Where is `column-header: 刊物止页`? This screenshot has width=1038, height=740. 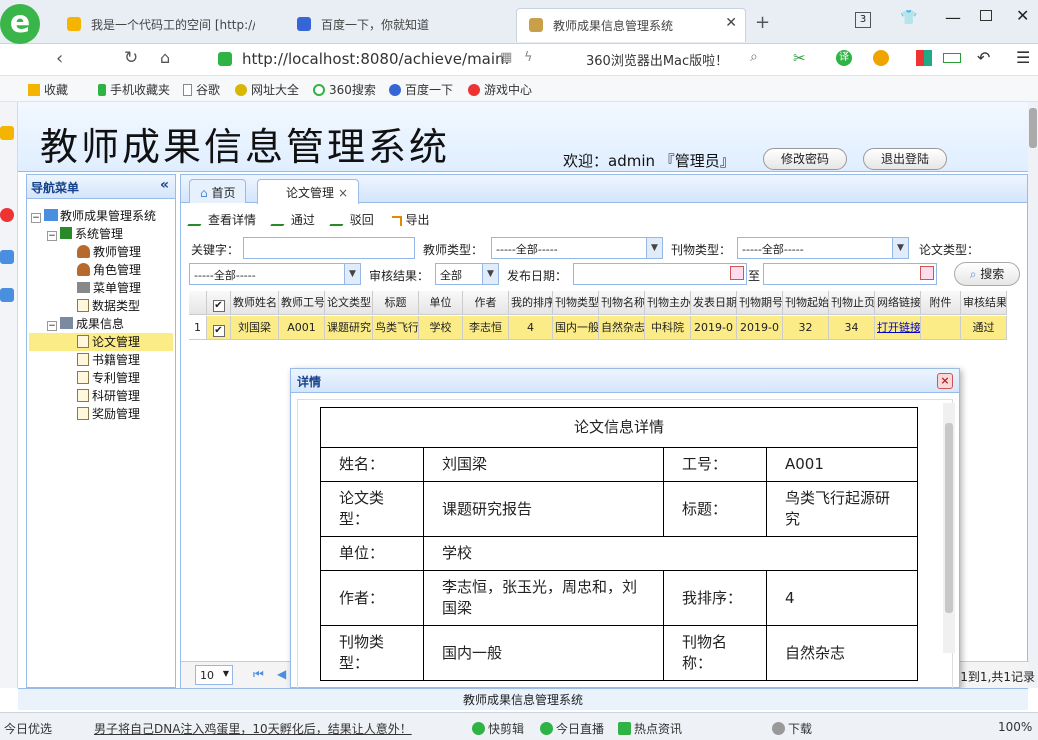
column-header: 刊物止页 is located at coordinates (852, 303).